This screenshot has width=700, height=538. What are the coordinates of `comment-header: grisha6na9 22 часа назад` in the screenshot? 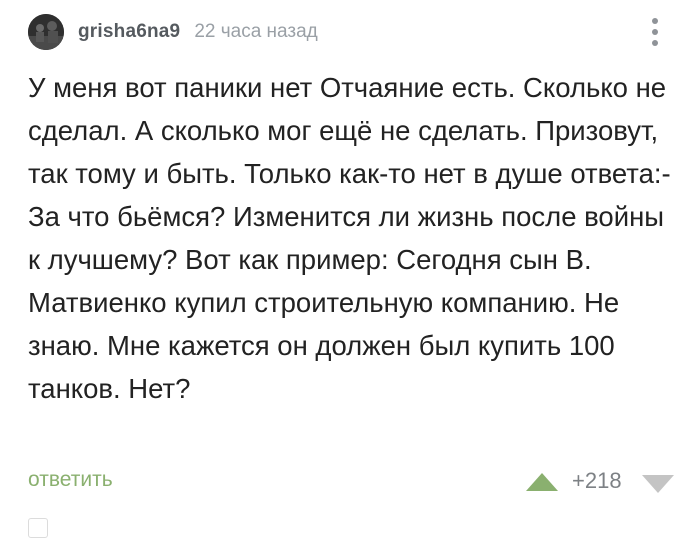 It's located at (173, 32).